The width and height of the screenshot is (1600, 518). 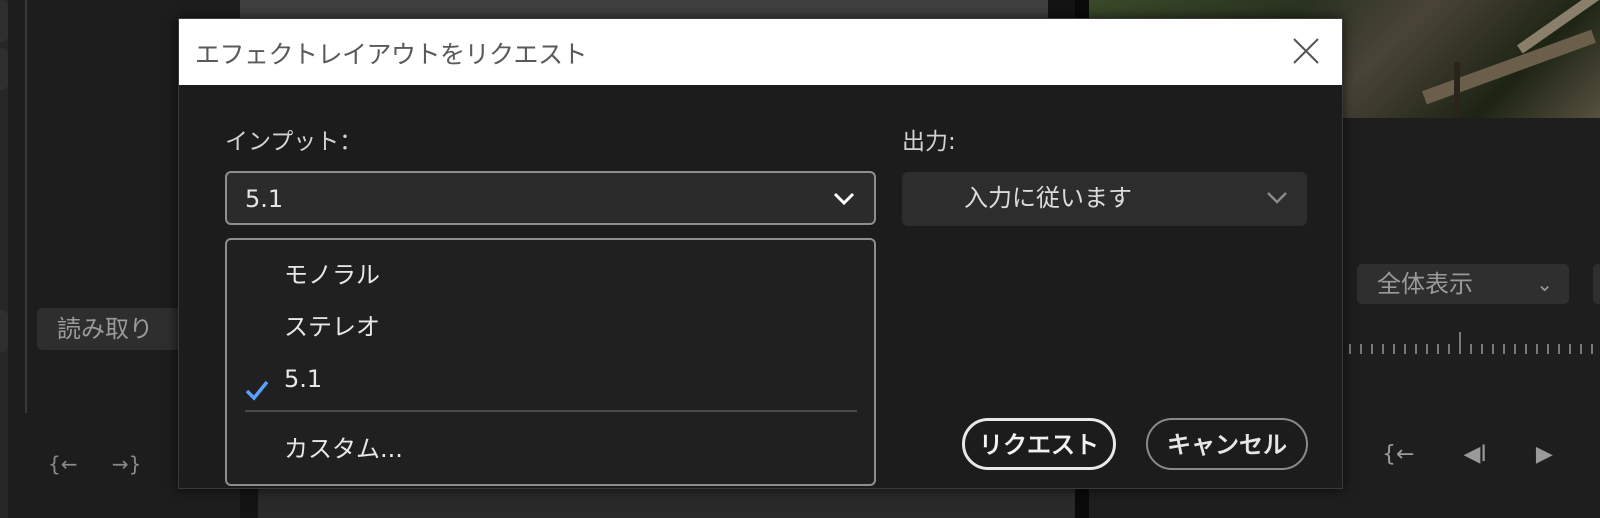 What do you see at coordinates (391, 54) in the screenshot?
I see `dialog-title: エフェクトレイアウトをリクエスト` at bounding box center [391, 54].